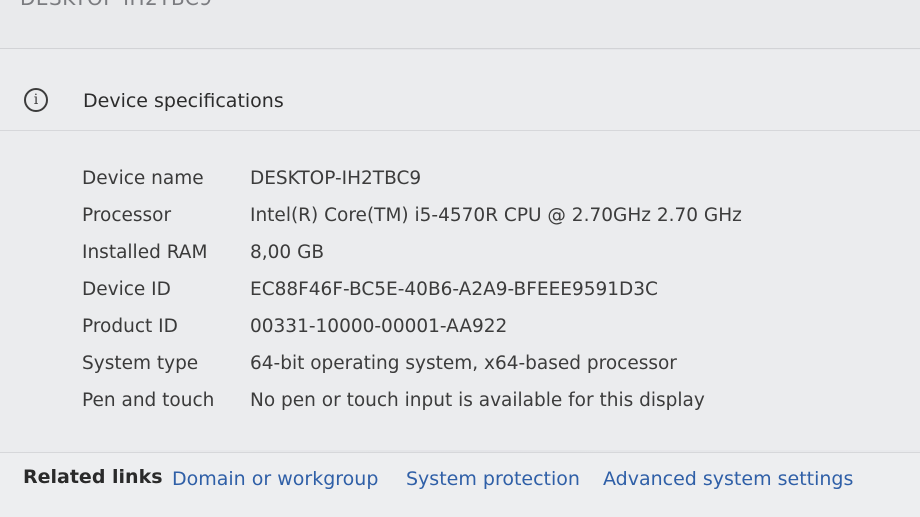  I want to click on spec-label: Processor, so click(127, 215).